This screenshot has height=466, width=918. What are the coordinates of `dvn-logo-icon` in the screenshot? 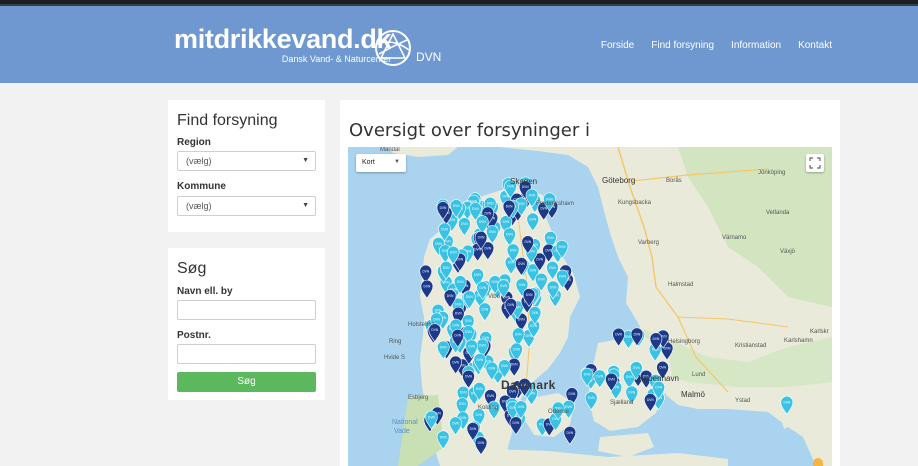 It's located at (393, 48).